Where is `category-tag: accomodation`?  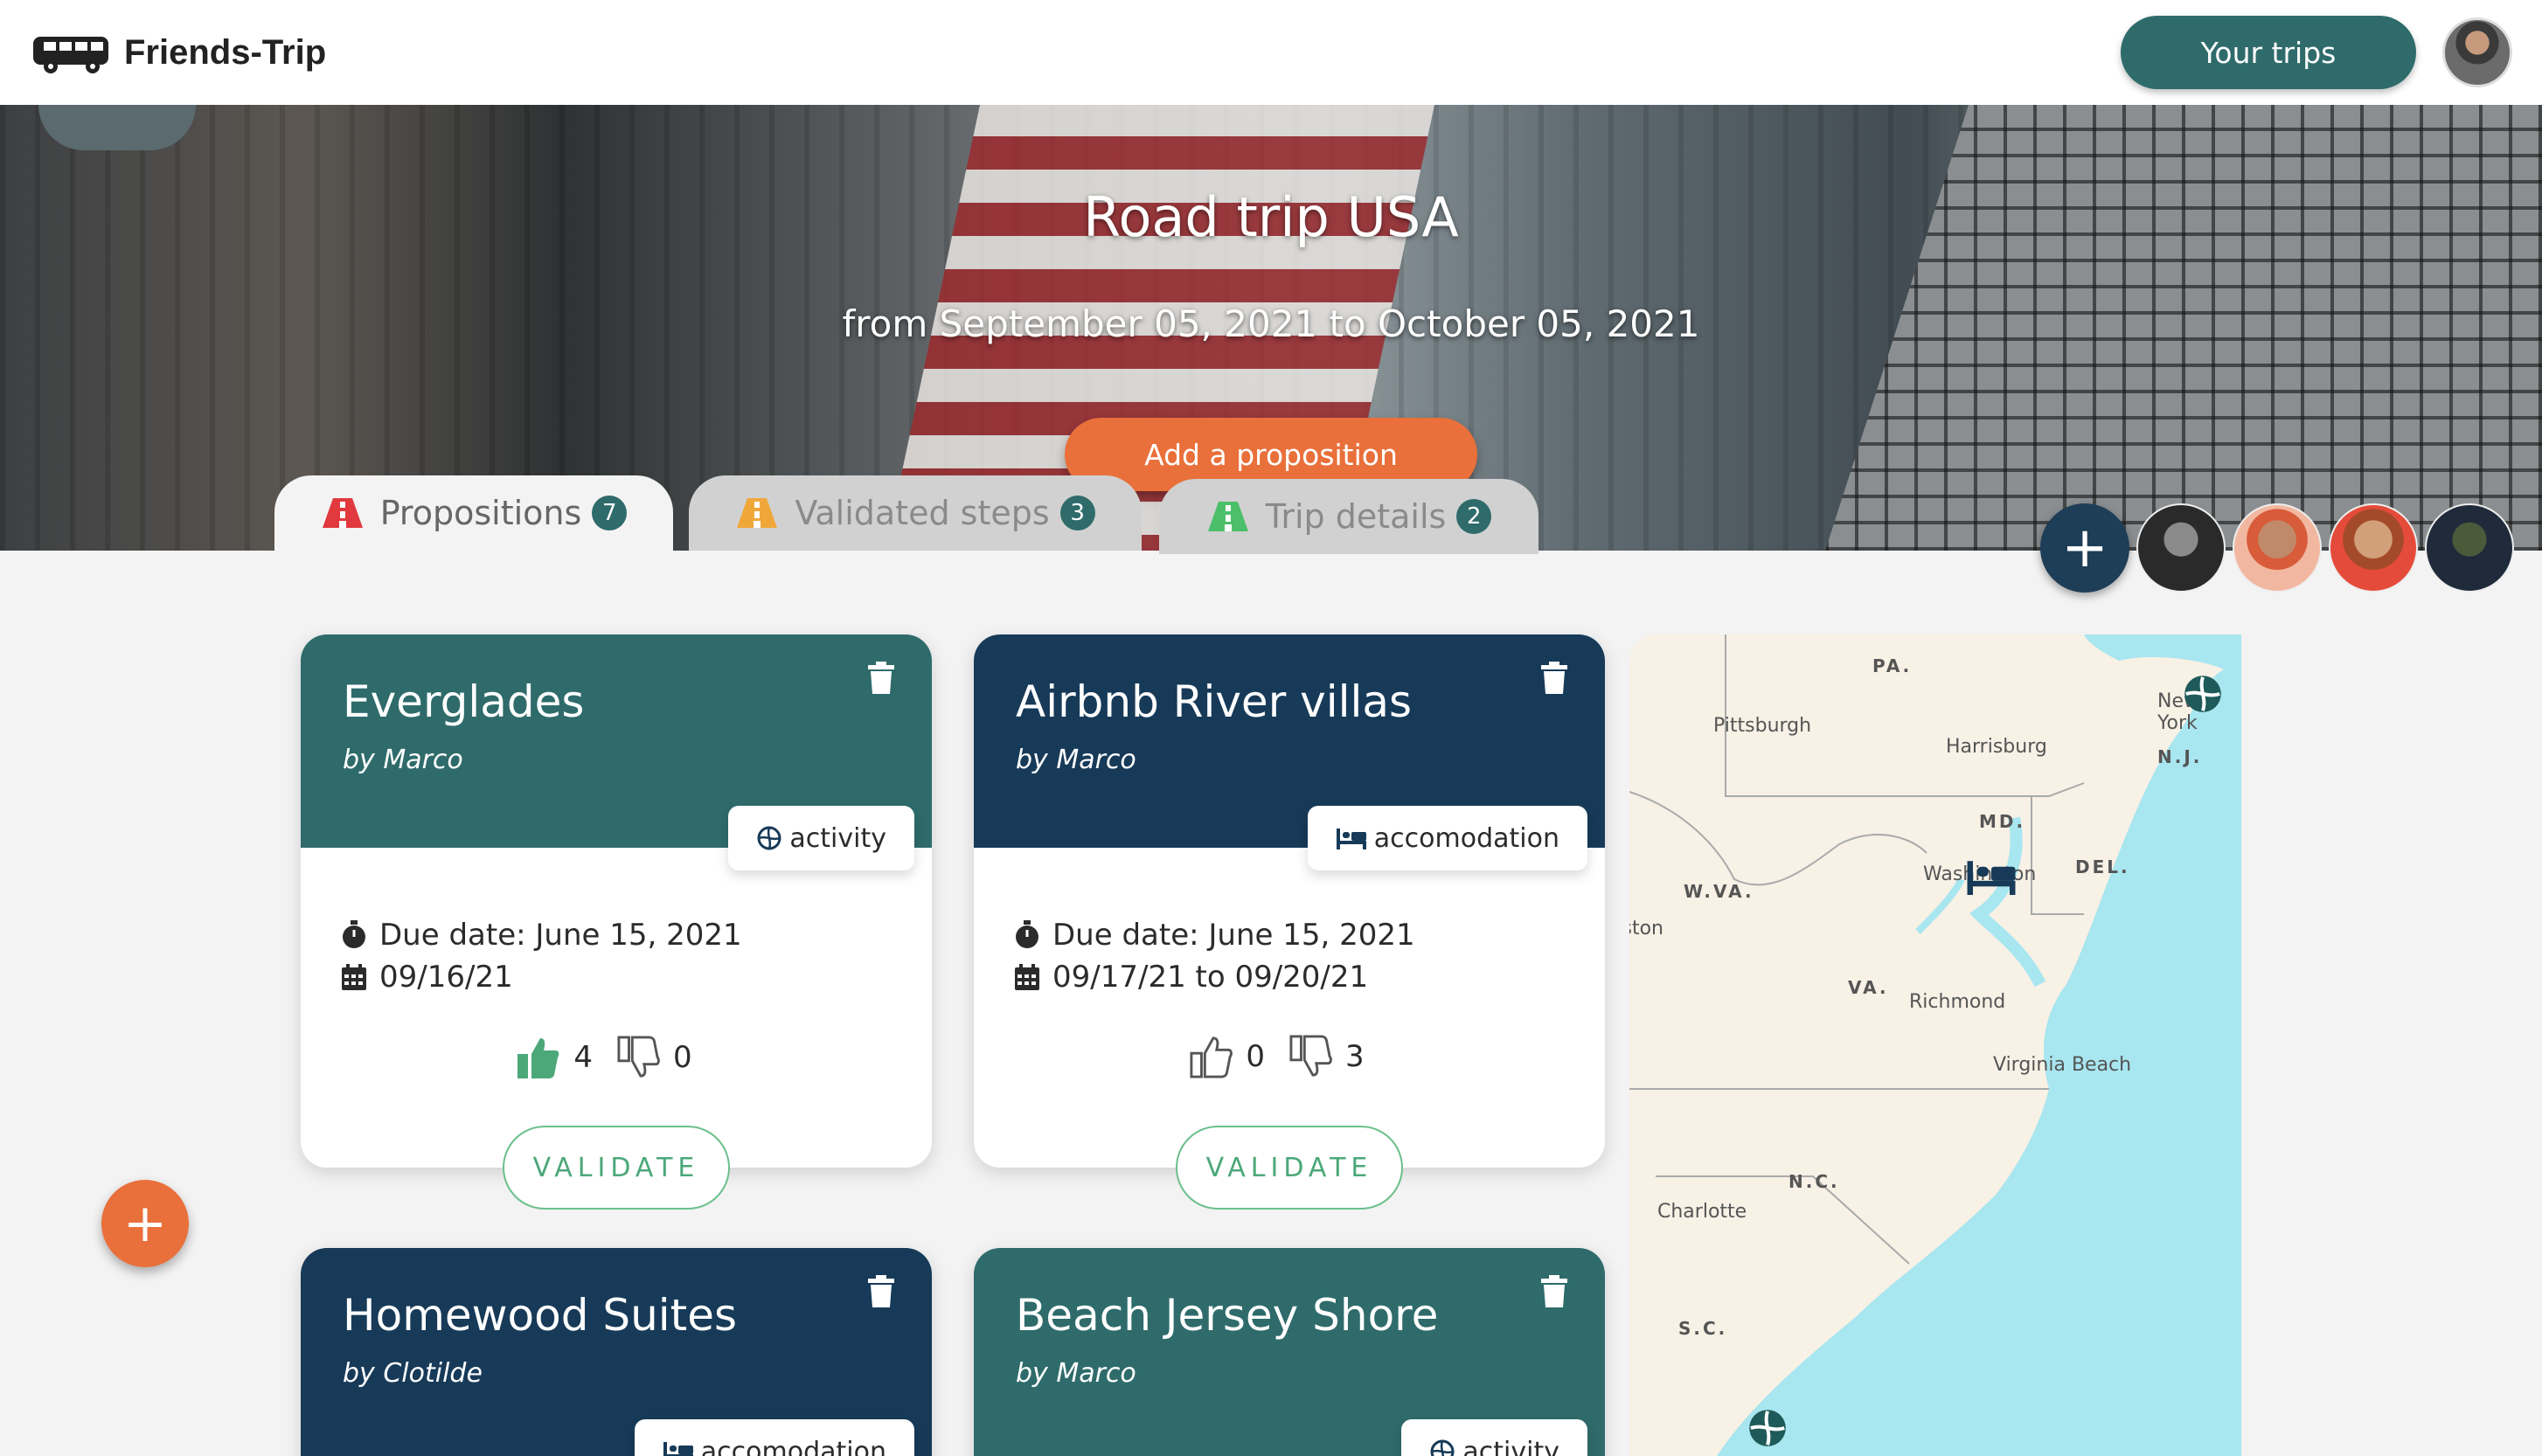 category-tag: accomodation is located at coordinates (774, 1437).